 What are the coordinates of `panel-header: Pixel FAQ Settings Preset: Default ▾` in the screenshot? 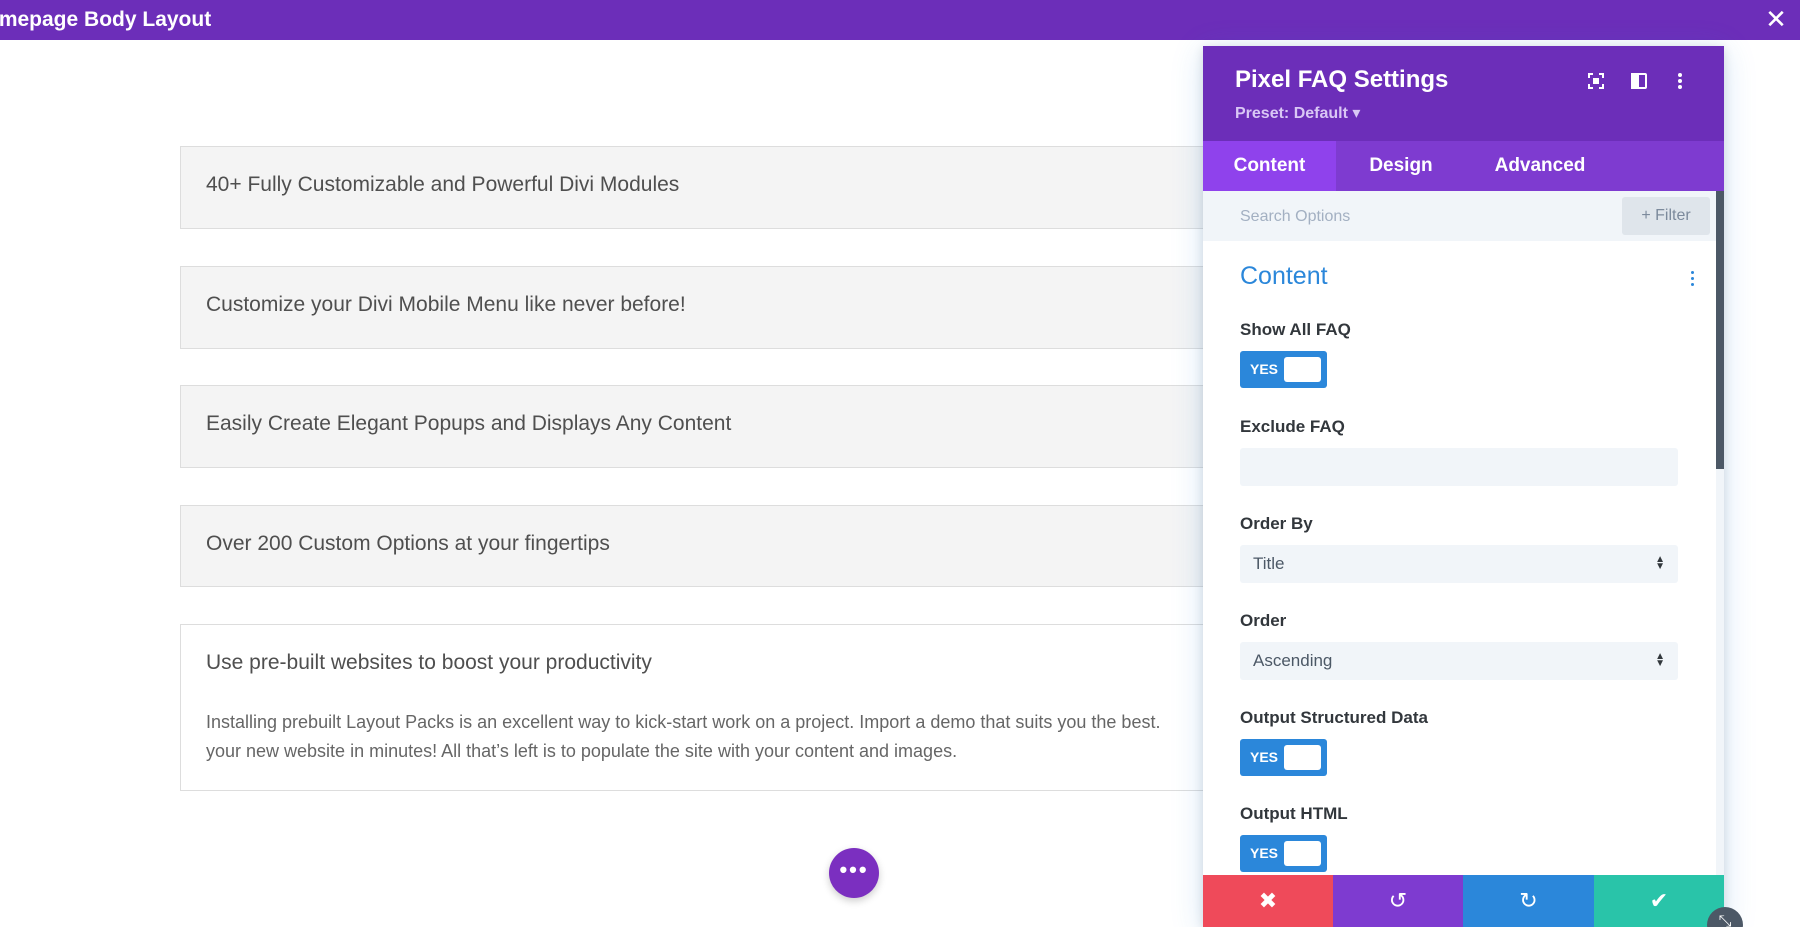 It's located at (1463, 93).